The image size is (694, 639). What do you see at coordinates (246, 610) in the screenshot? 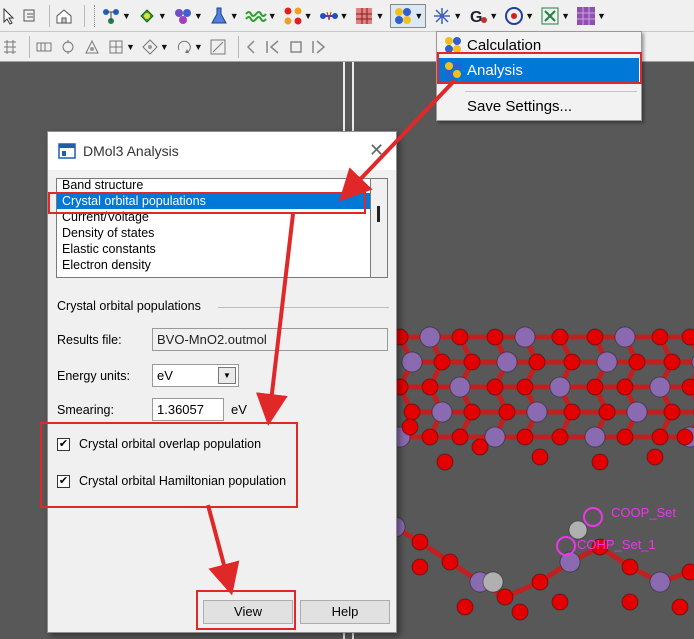
I see `annotation-box-view-button` at bounding box center [246, 610].